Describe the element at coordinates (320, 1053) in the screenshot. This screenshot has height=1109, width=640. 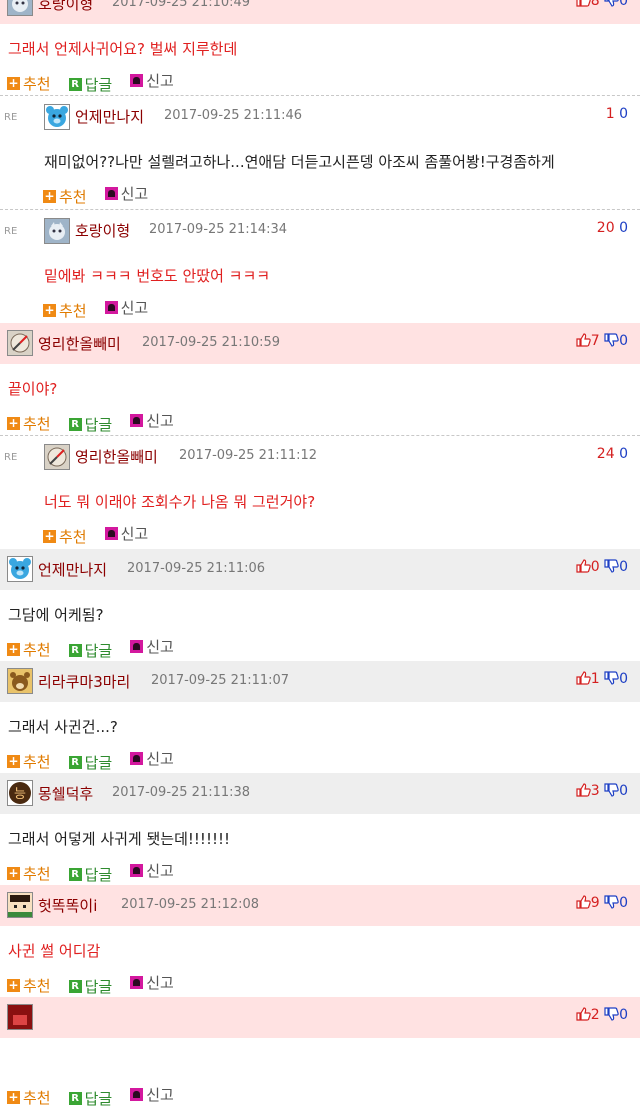
I see `comment: 2 0 + 추천 R 답글 신고` at that location.